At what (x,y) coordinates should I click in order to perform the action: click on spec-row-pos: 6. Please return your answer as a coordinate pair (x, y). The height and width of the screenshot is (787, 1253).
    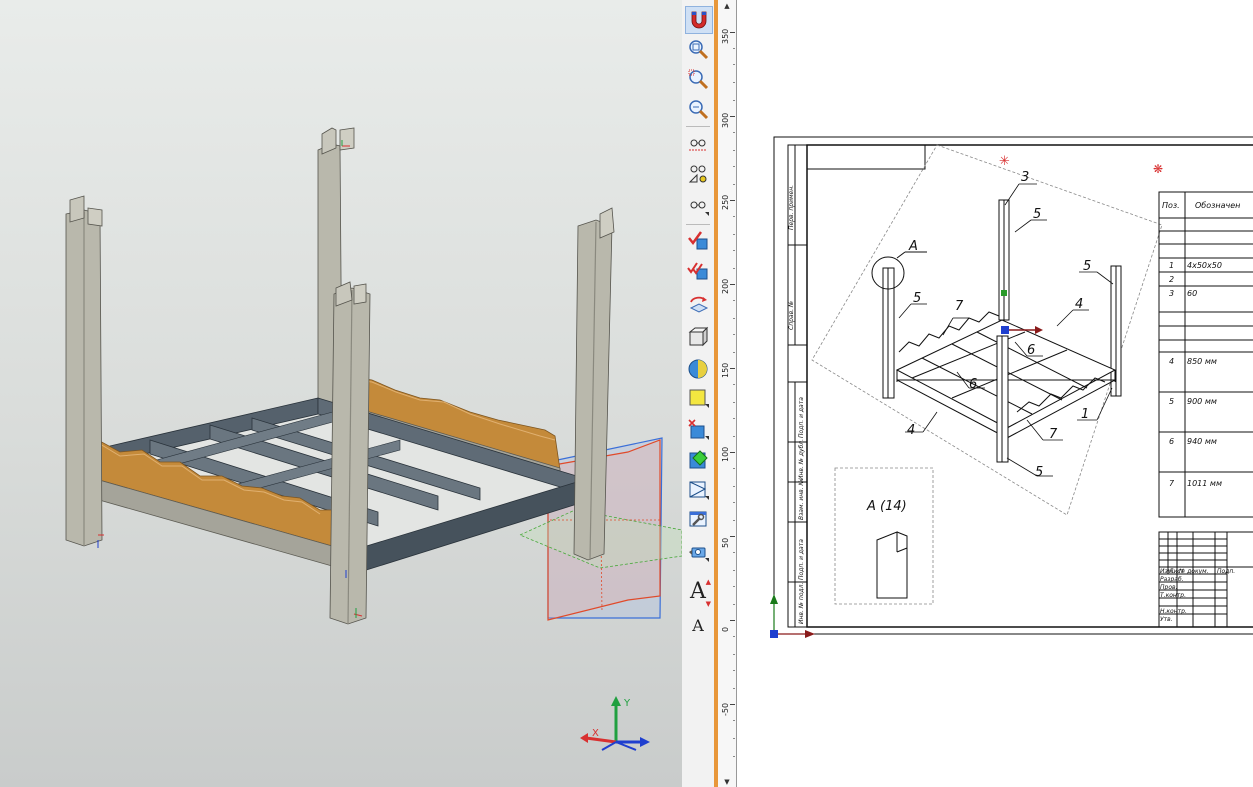
    Looking at the image, I should click on (1171, 441).